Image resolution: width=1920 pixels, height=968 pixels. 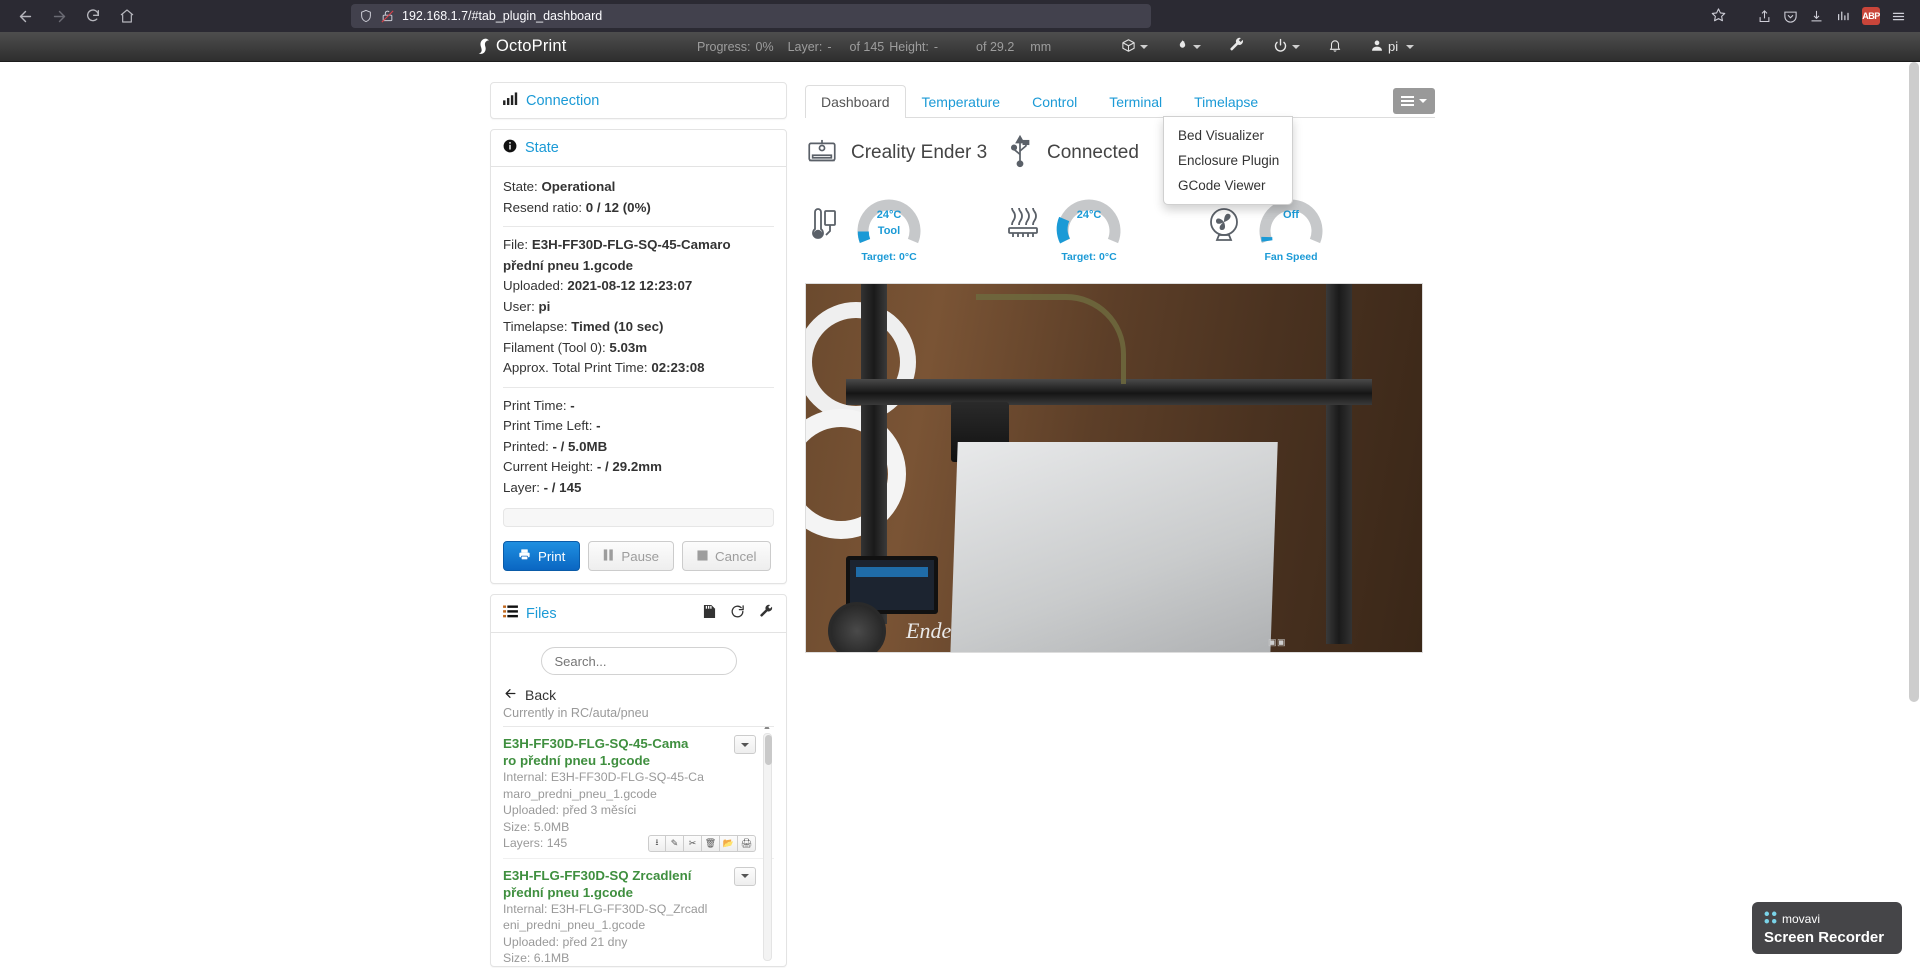 What do you see at coordinates (1286, 47) in the screenshot?
I see `power-menu` at bounding box center [1286, 47].